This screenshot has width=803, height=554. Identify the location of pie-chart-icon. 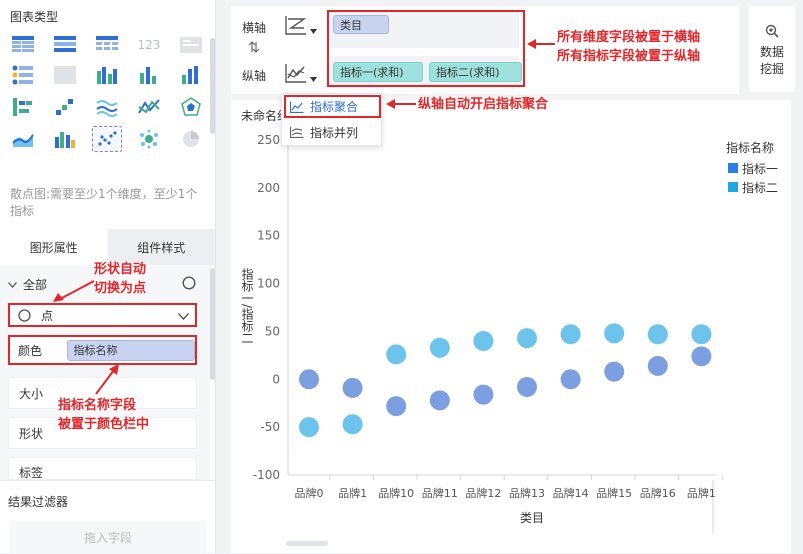
(191, 139).